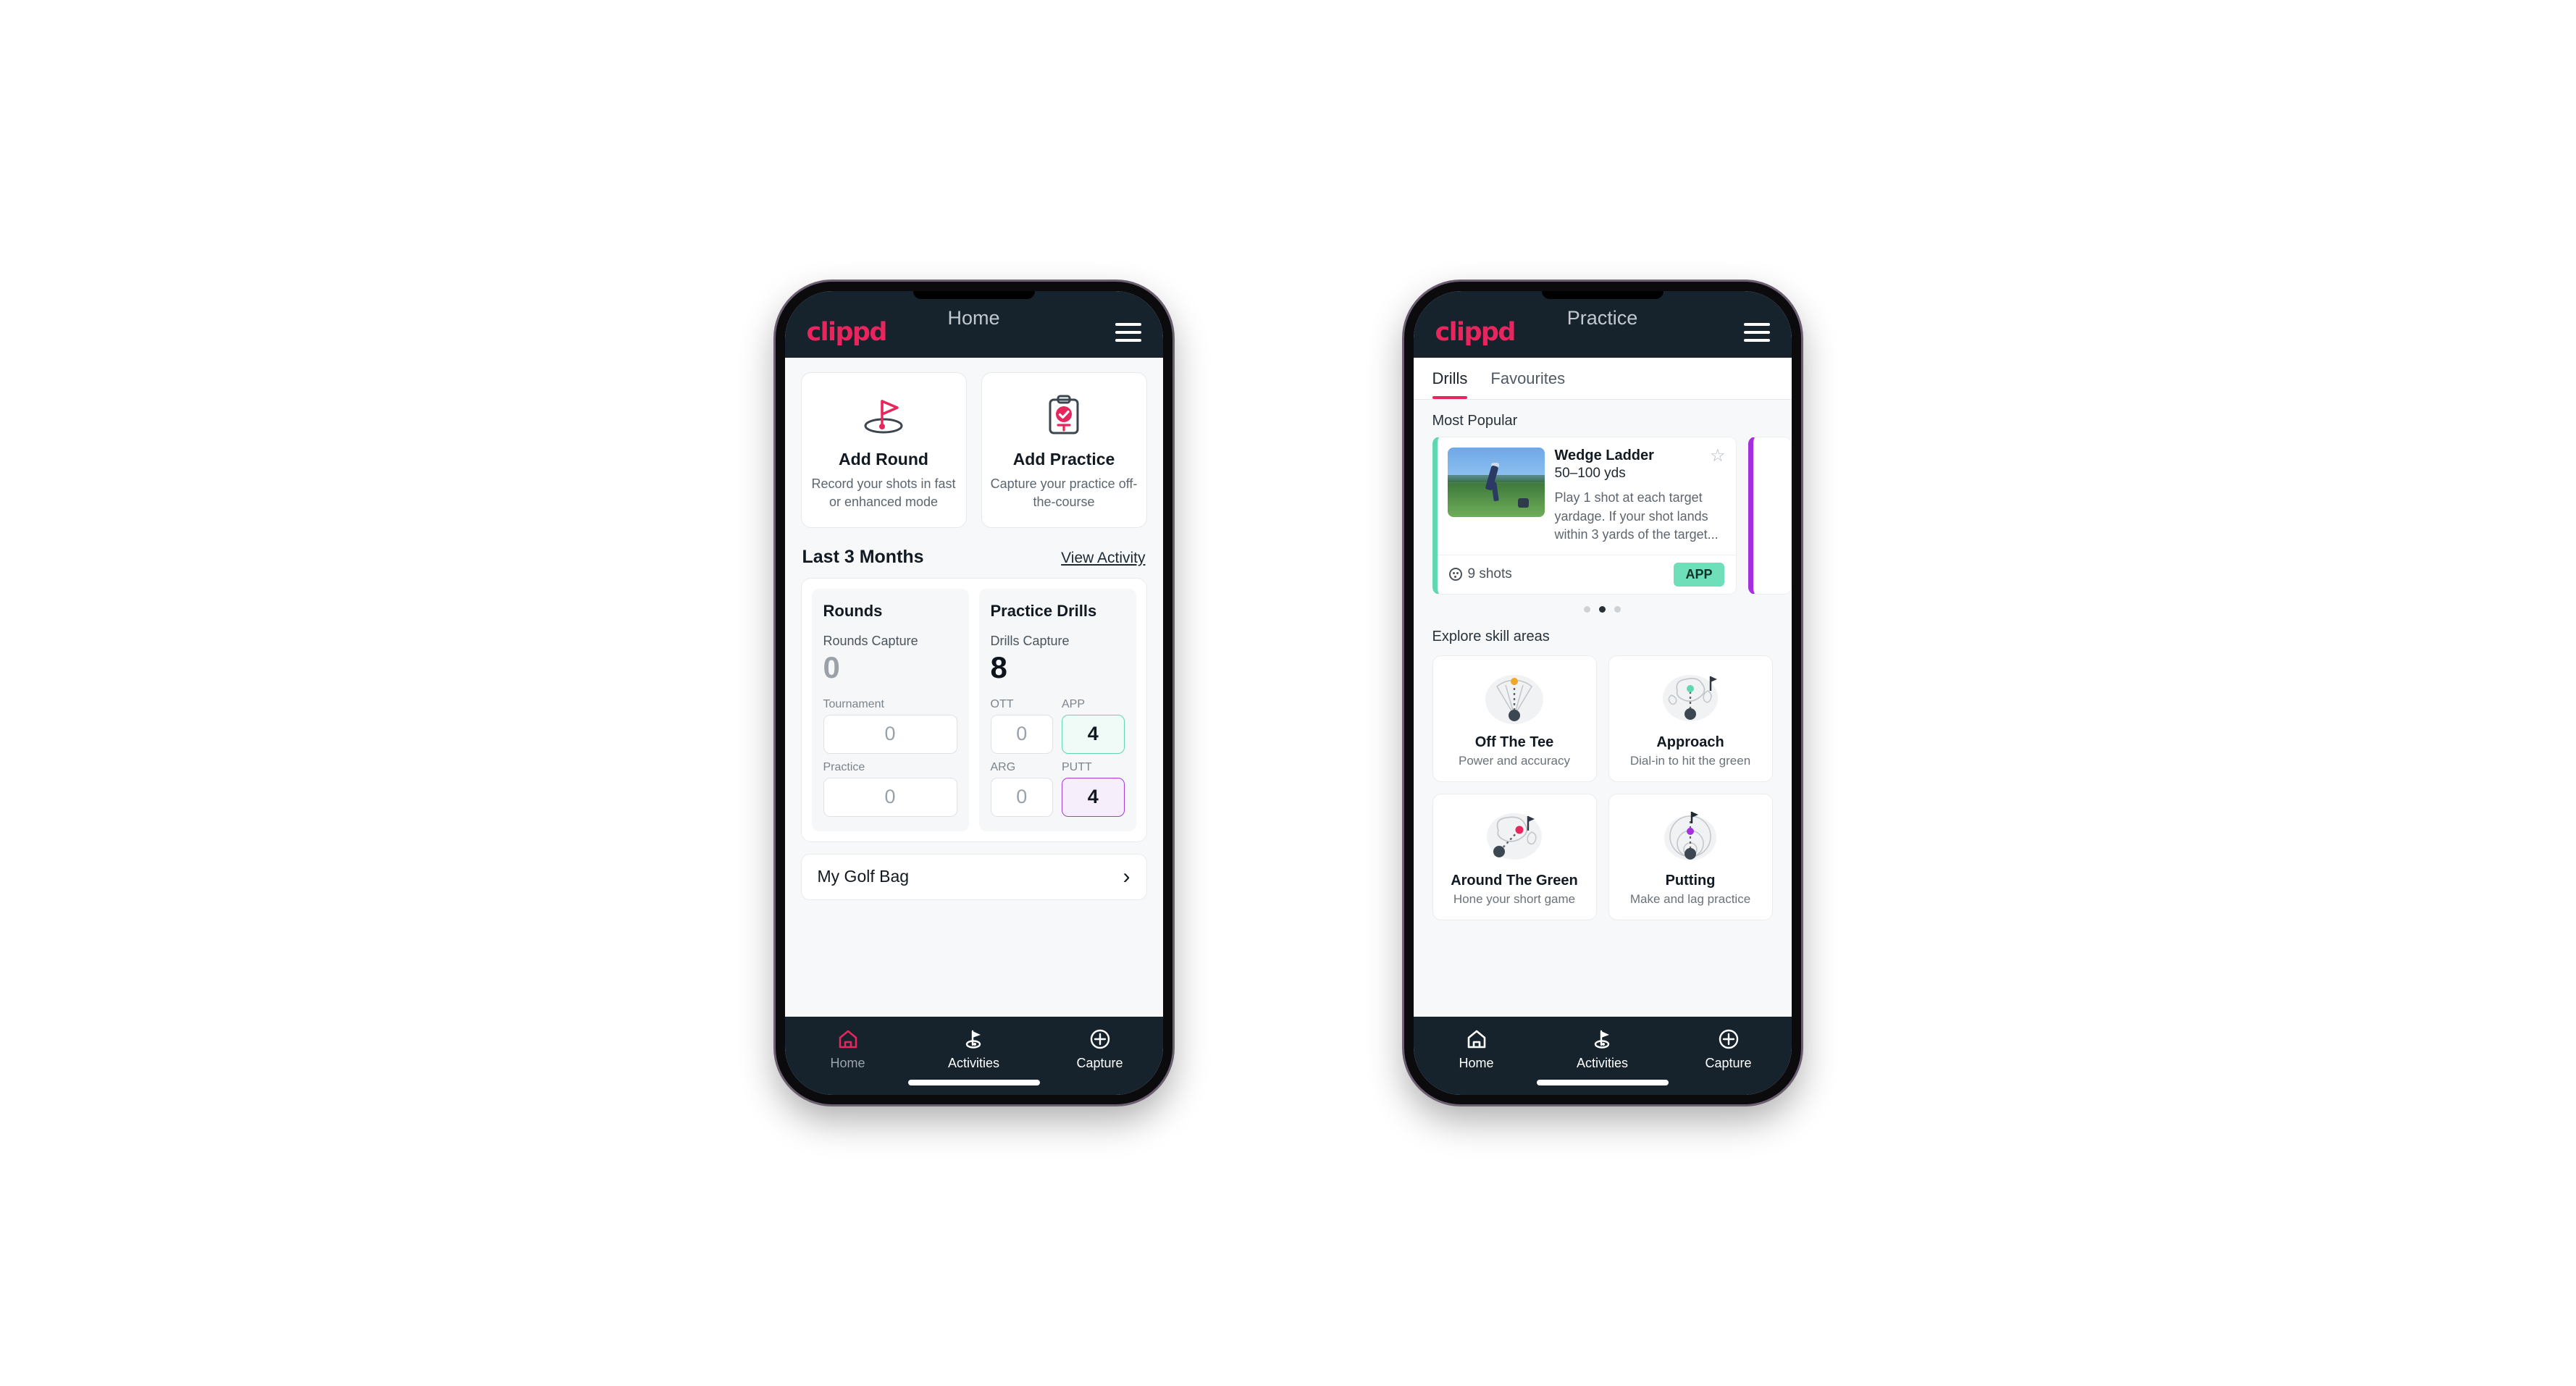  What do you see at coordinates (1057, 788) in the screenshot?
I see `drill-row-2: ARG 0 PUTT 4` at bounding box center [1057, 788].